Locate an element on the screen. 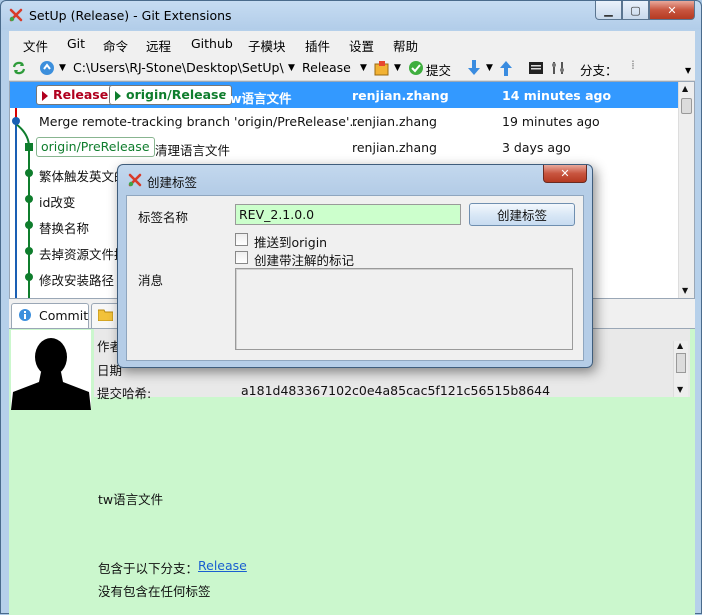 This screenshot has width=702, height=615. menu-bar: 文件 Git 命令 远程 Github 子模块 插件 设置 帮助 is located at coordinates (352, 43).